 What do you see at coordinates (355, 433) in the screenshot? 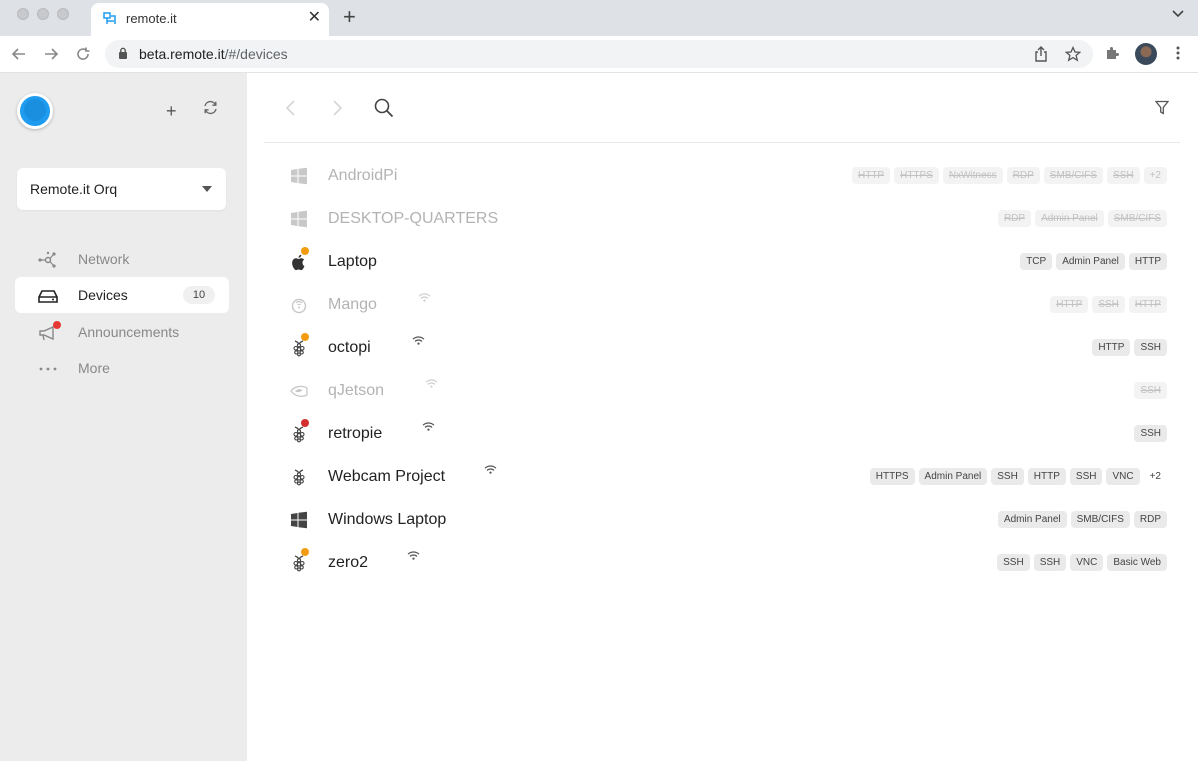
I see `device-name: retropie` at bounding box center [355, 433].